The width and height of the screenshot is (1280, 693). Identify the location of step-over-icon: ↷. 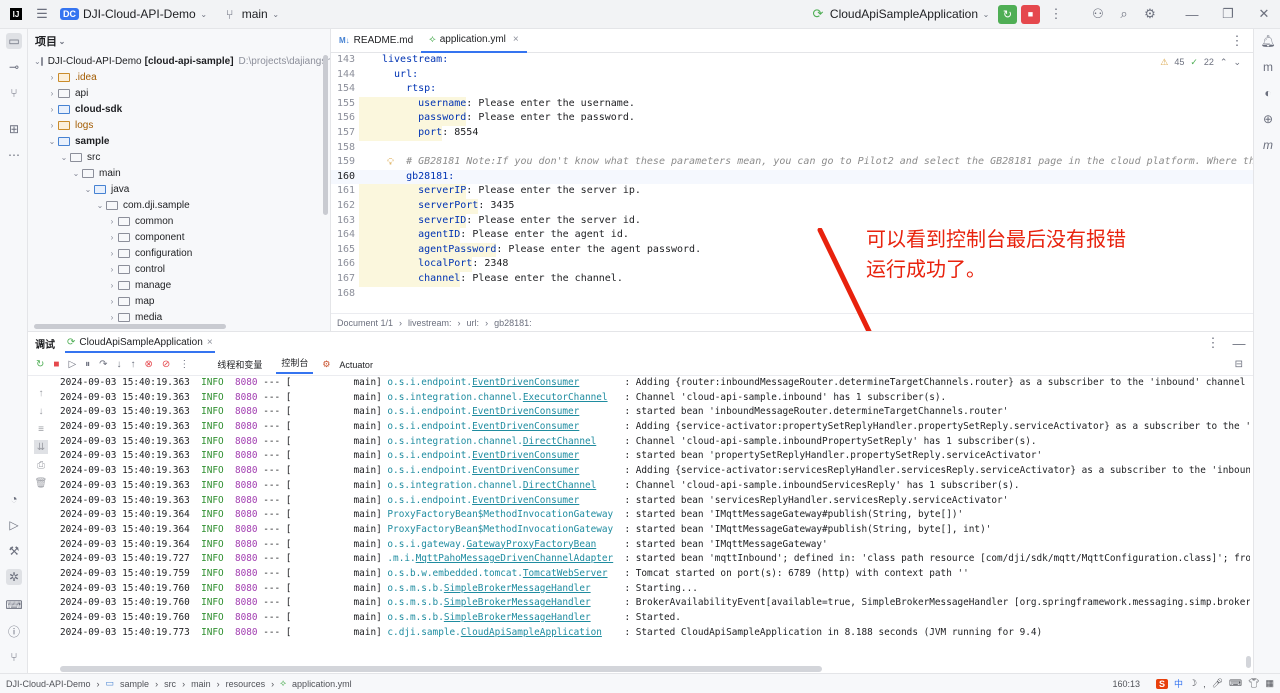
(103, 364).